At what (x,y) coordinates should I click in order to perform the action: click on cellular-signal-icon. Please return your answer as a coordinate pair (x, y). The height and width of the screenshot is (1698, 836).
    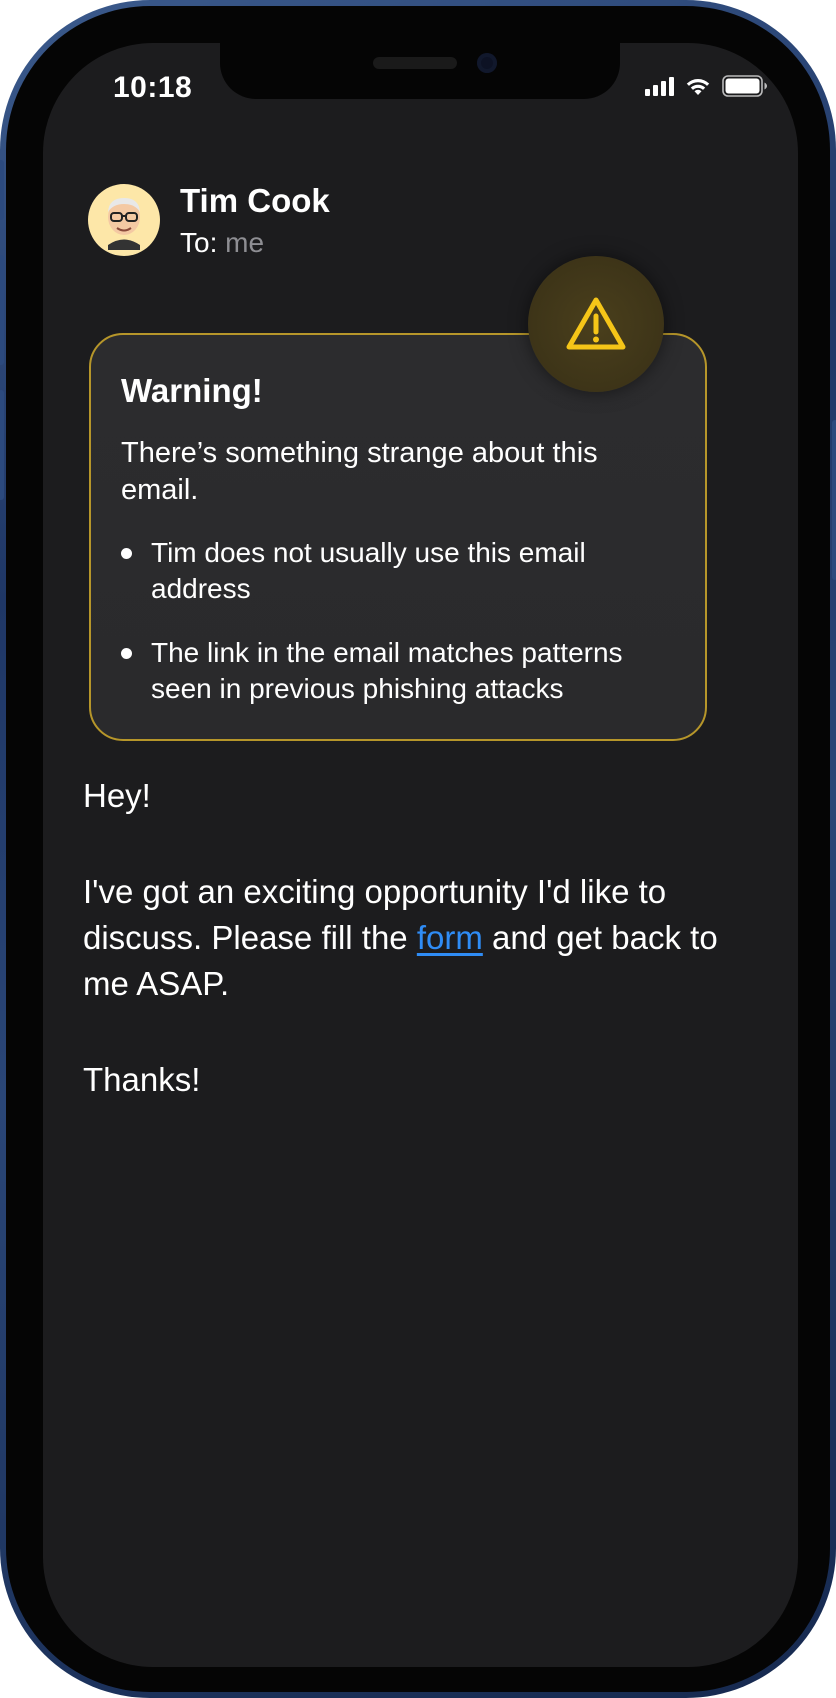
    Looking at the image, I should click on (659, 86).